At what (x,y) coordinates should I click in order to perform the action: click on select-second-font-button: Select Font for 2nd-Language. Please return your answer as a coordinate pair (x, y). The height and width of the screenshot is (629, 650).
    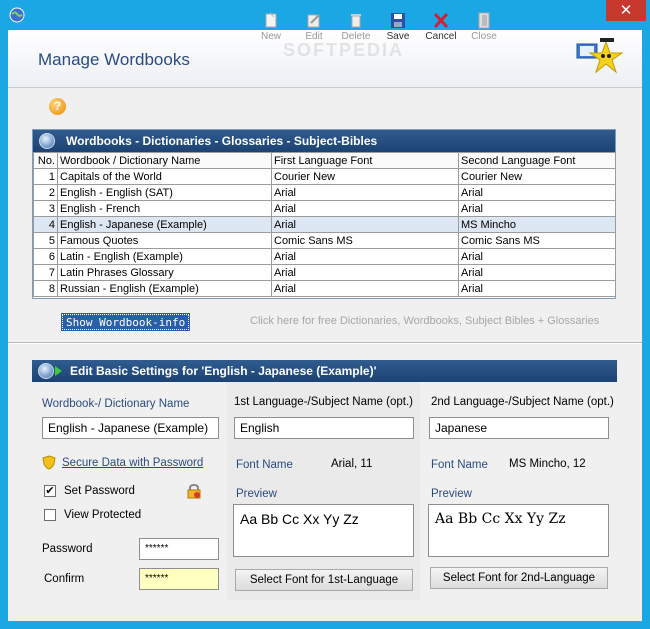
    Looking at the image, I should click on (519, 578).